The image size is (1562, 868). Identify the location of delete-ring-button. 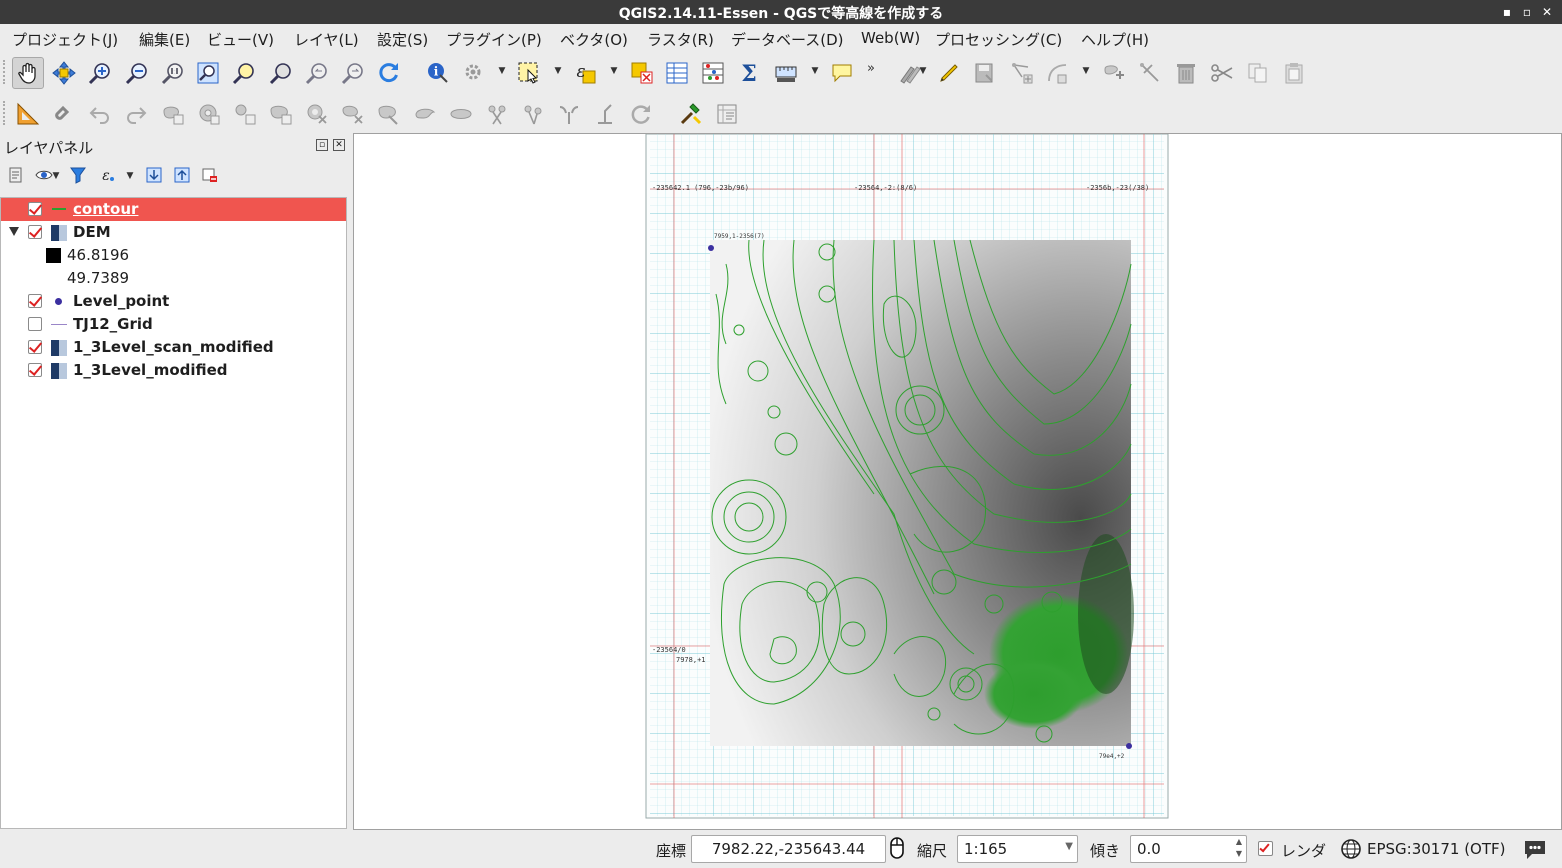
(317, 114).